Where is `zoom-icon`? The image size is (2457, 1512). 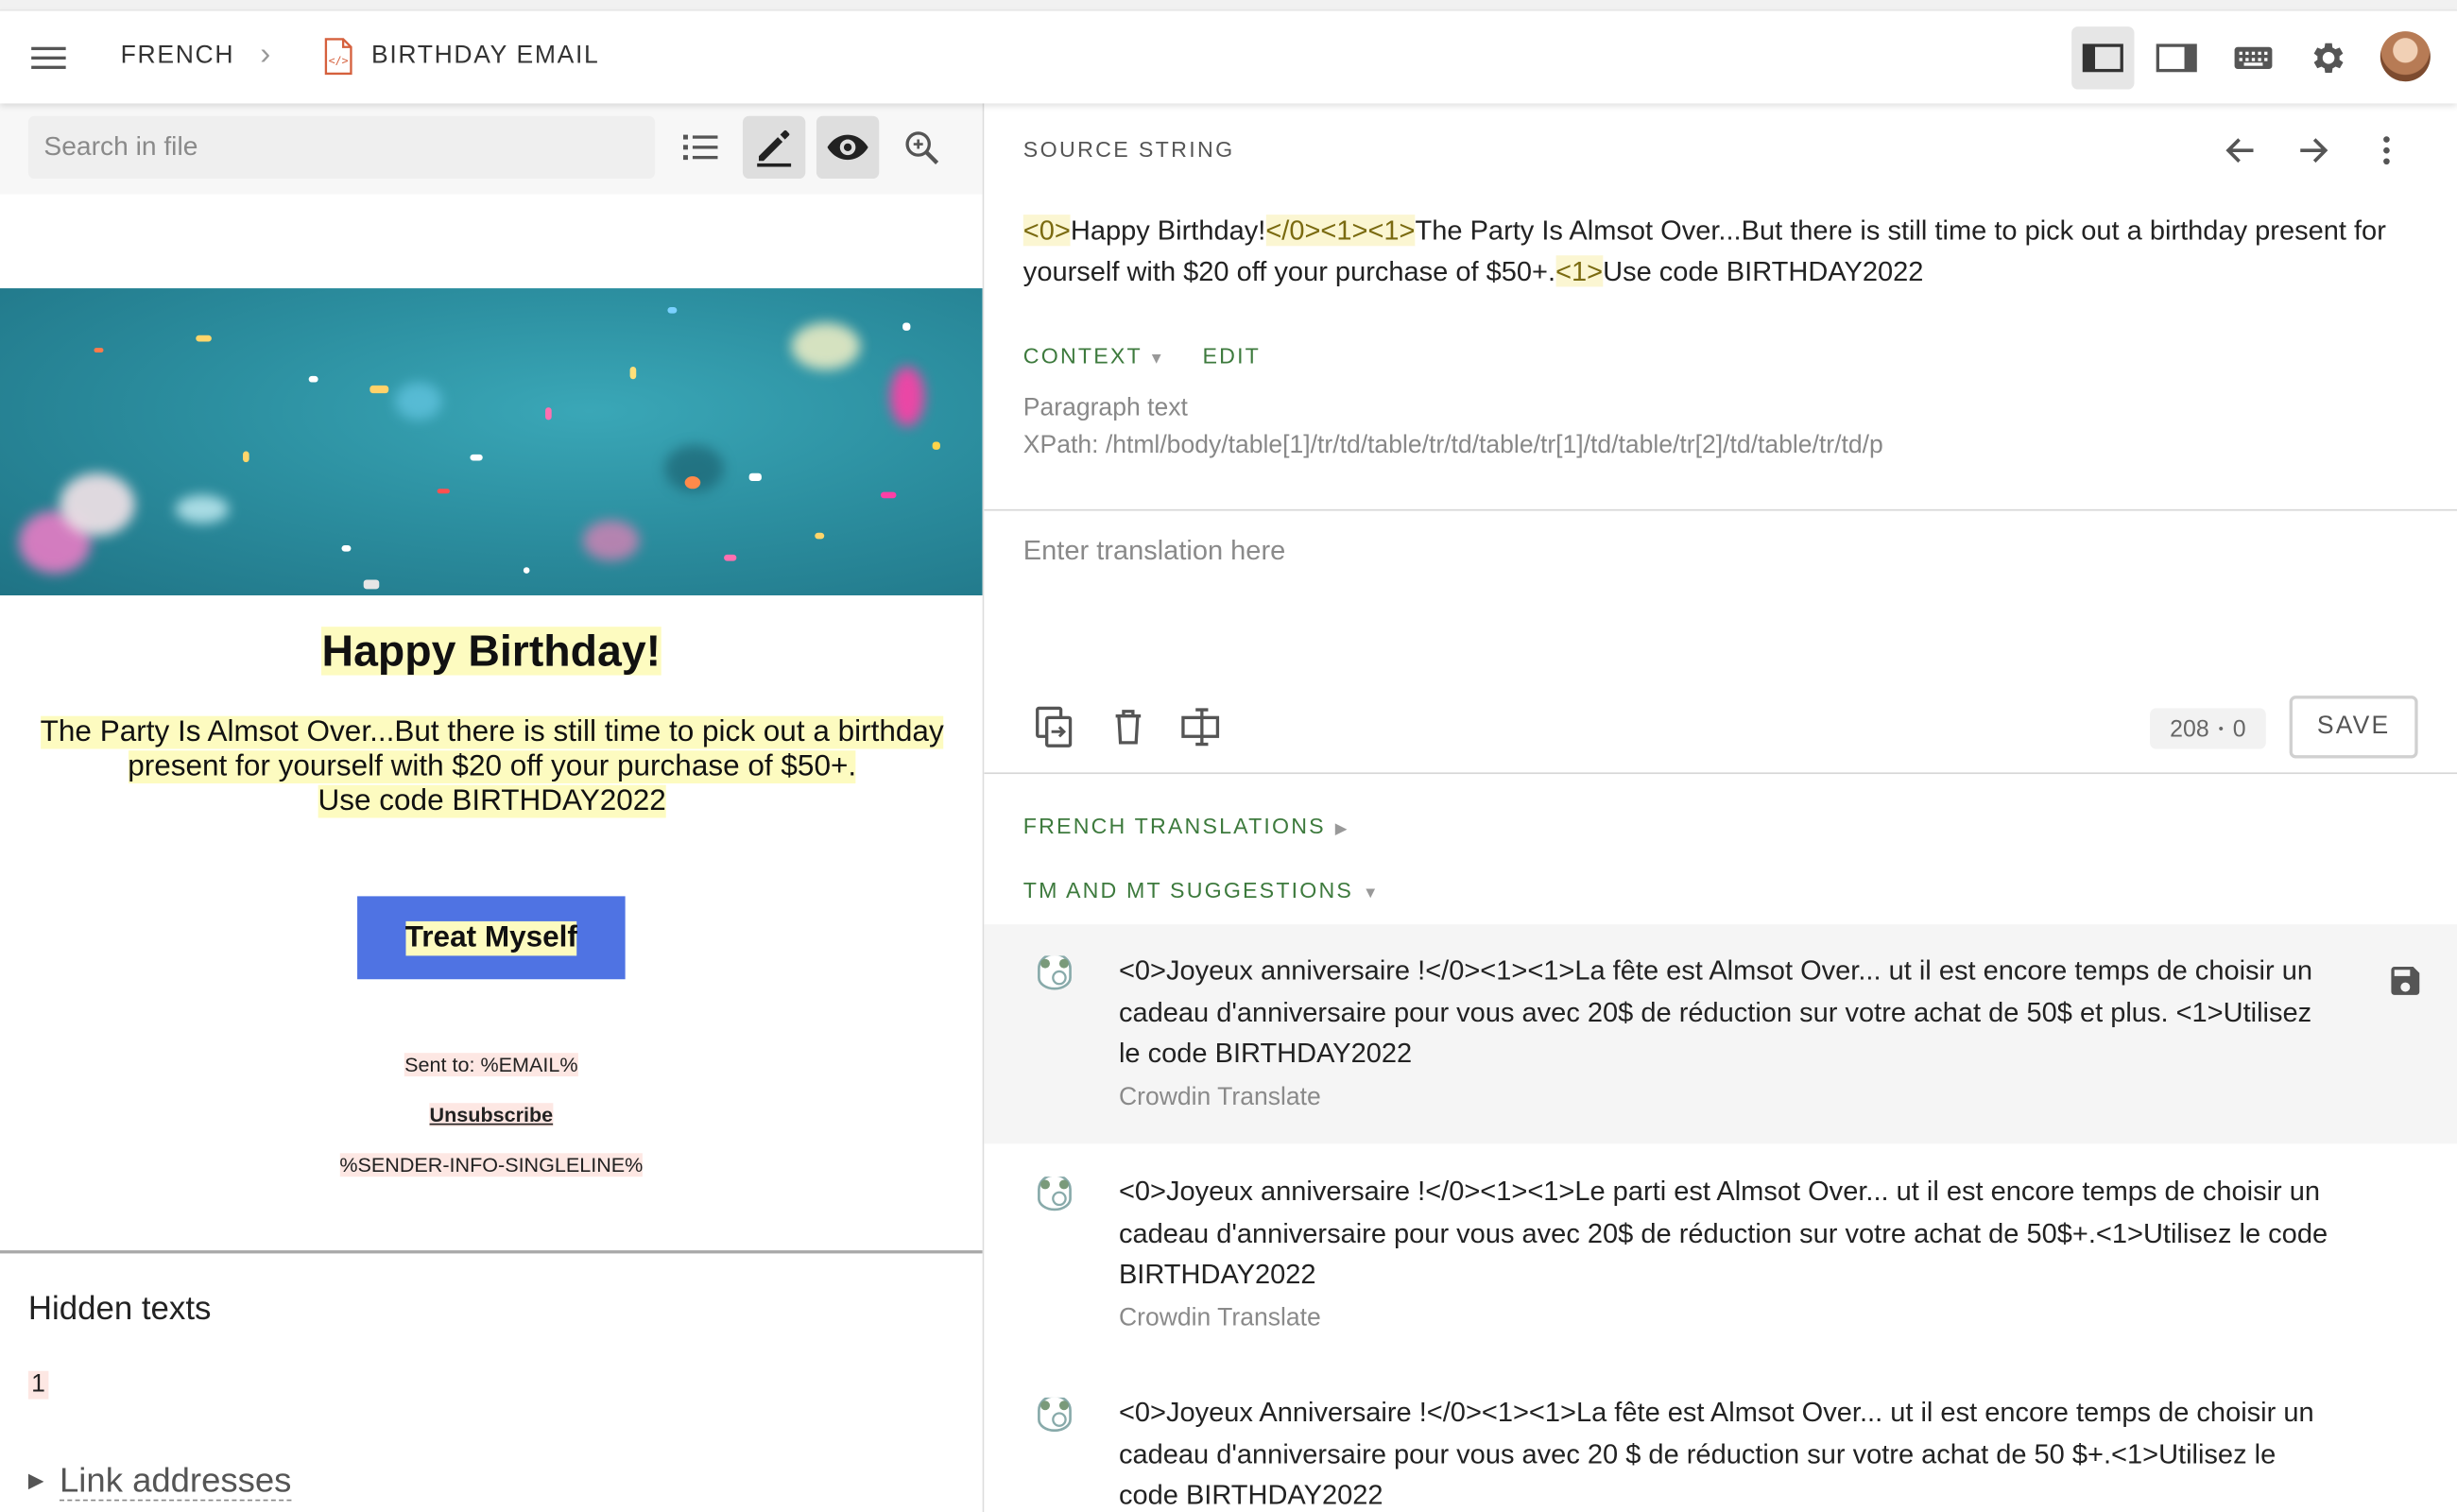
zoom-icon is located at coordinates (921, 147).